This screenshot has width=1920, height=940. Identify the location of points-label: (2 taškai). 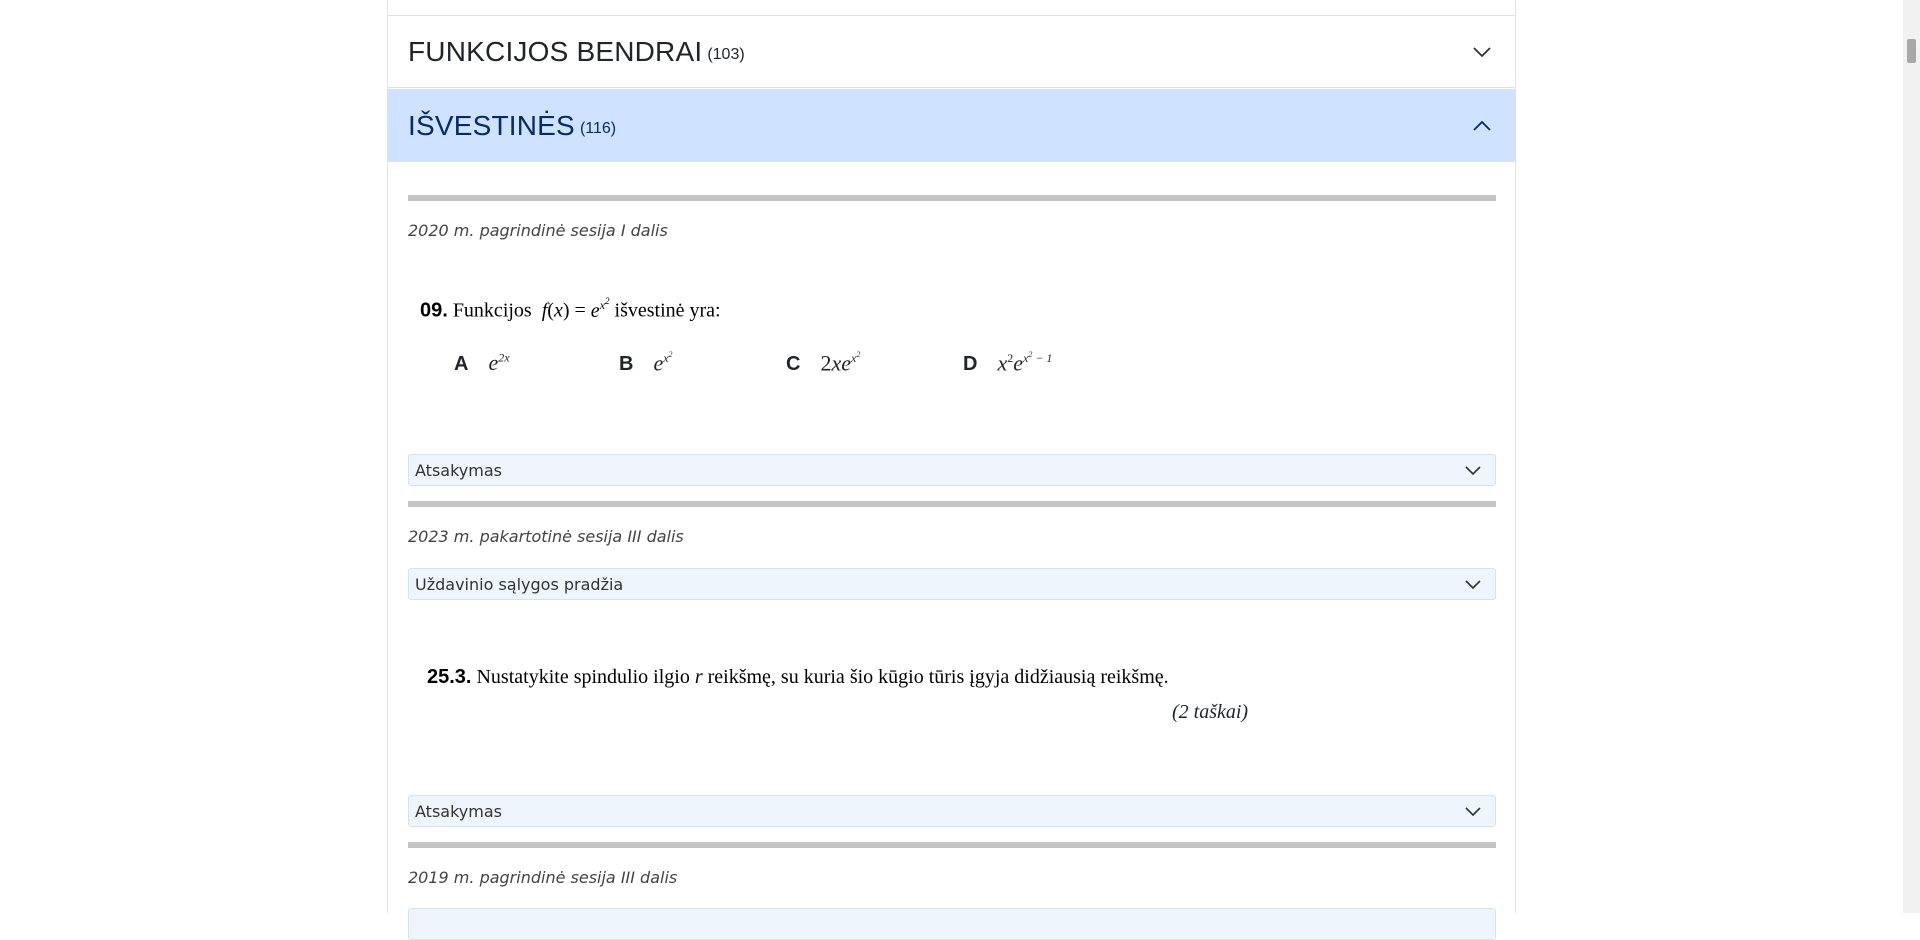
(1210, 712).